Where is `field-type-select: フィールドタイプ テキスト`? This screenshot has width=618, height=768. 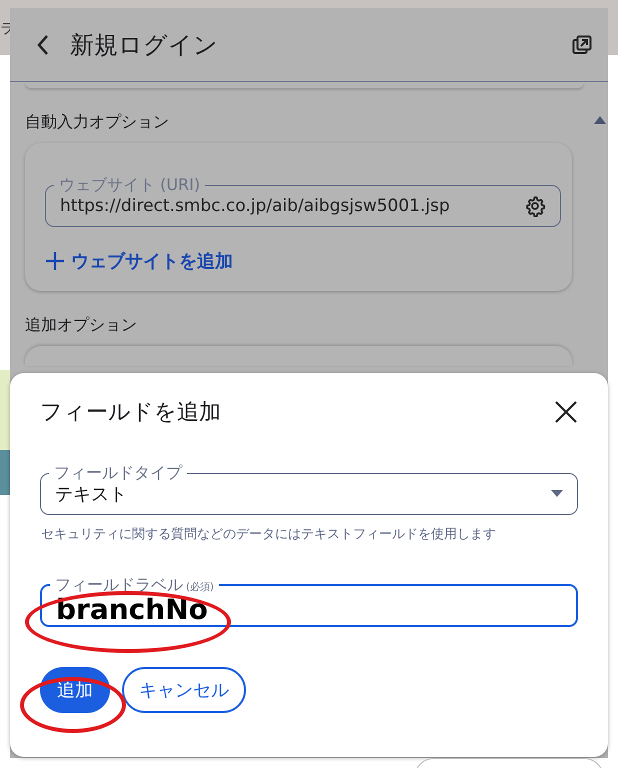 field-type-select: フィールドタイプ テキスト is located at coordinates (309, 490).